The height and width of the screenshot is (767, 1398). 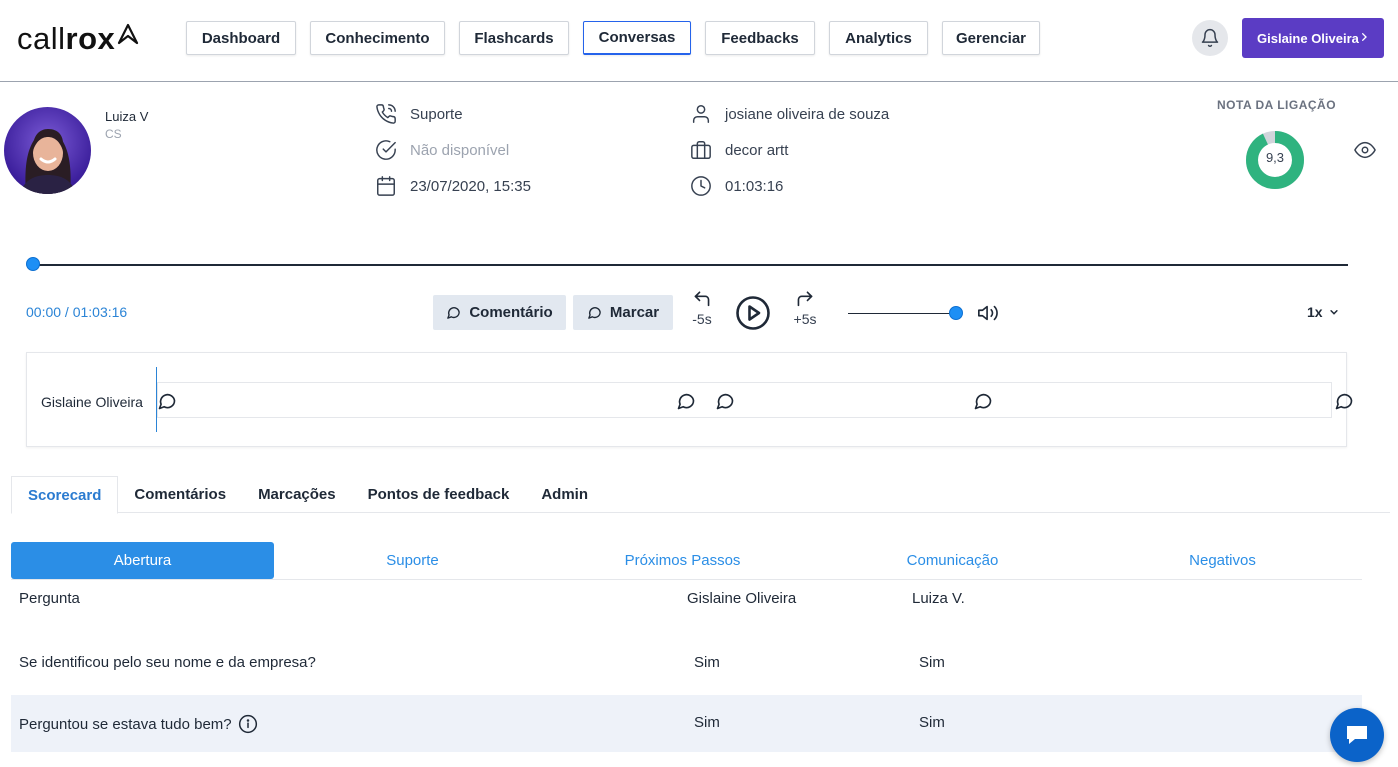 What do you see at coordinates (701, 150) in the screenshot?
I see `briefcase-icon` at bounding box center [701, 150].